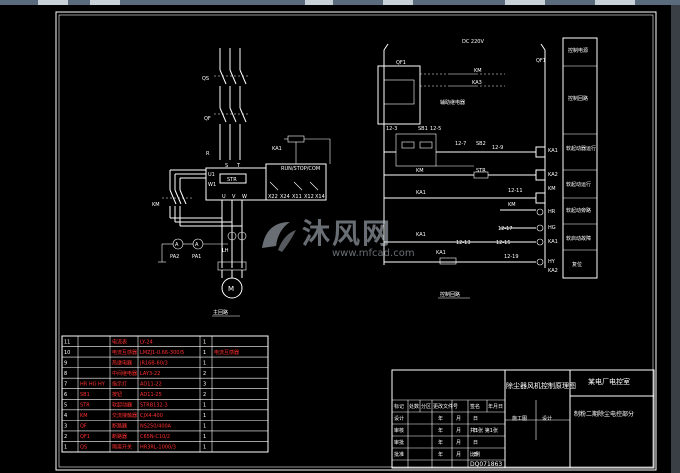 The image size is (680, 473). What do you see at coordinates (552, 228) in the screenshot?
I see `svg-text: HG` at bounding box center [552, 228].